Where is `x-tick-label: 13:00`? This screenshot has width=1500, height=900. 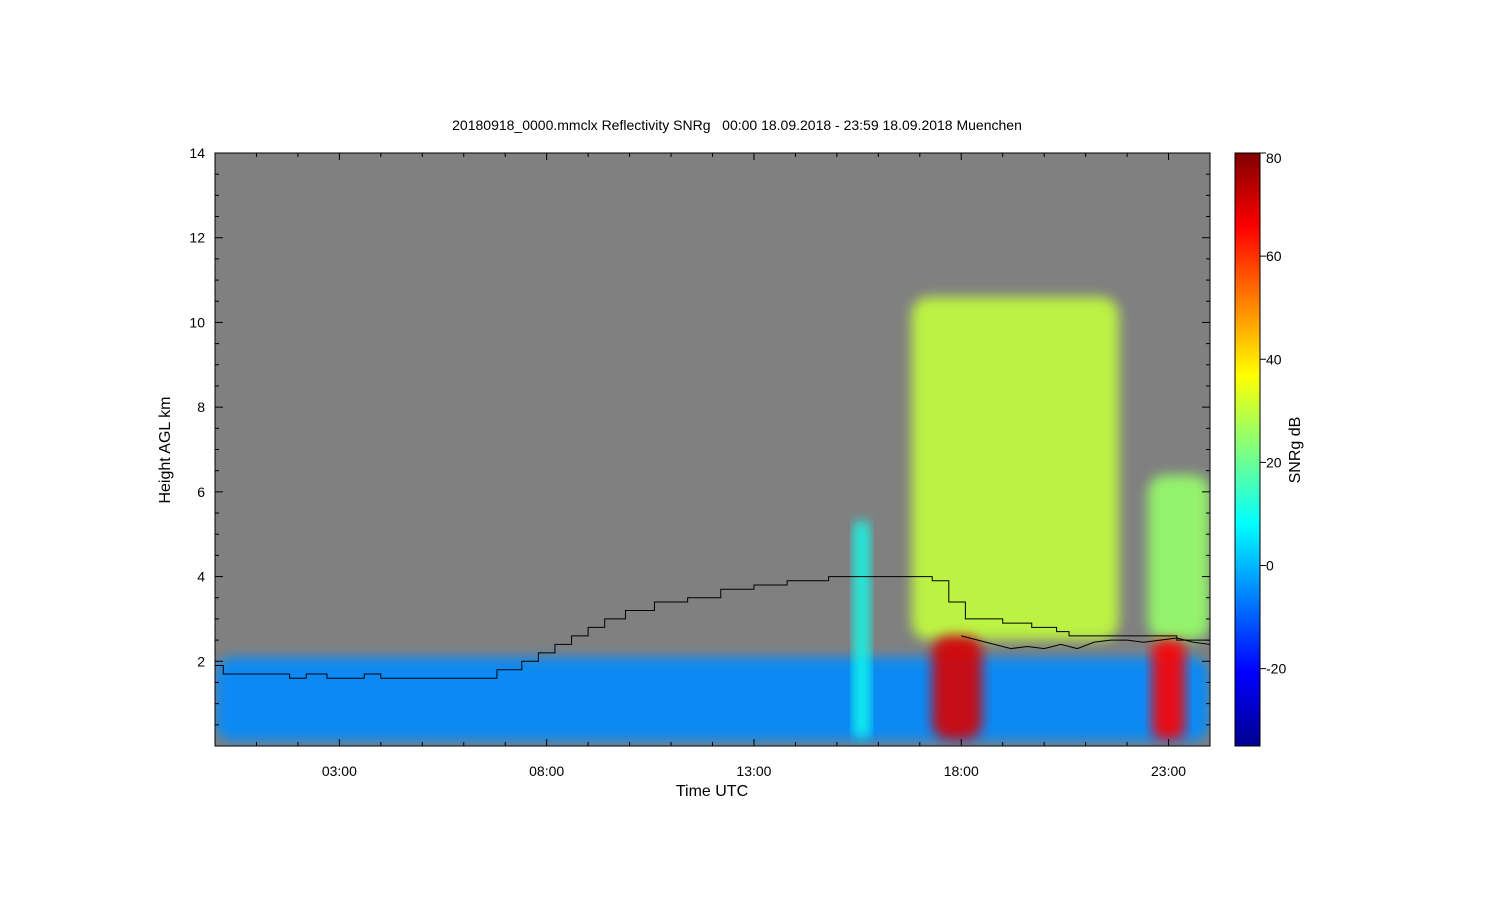 x-tick-label: 13:00 is located at coordinates (753, 771).